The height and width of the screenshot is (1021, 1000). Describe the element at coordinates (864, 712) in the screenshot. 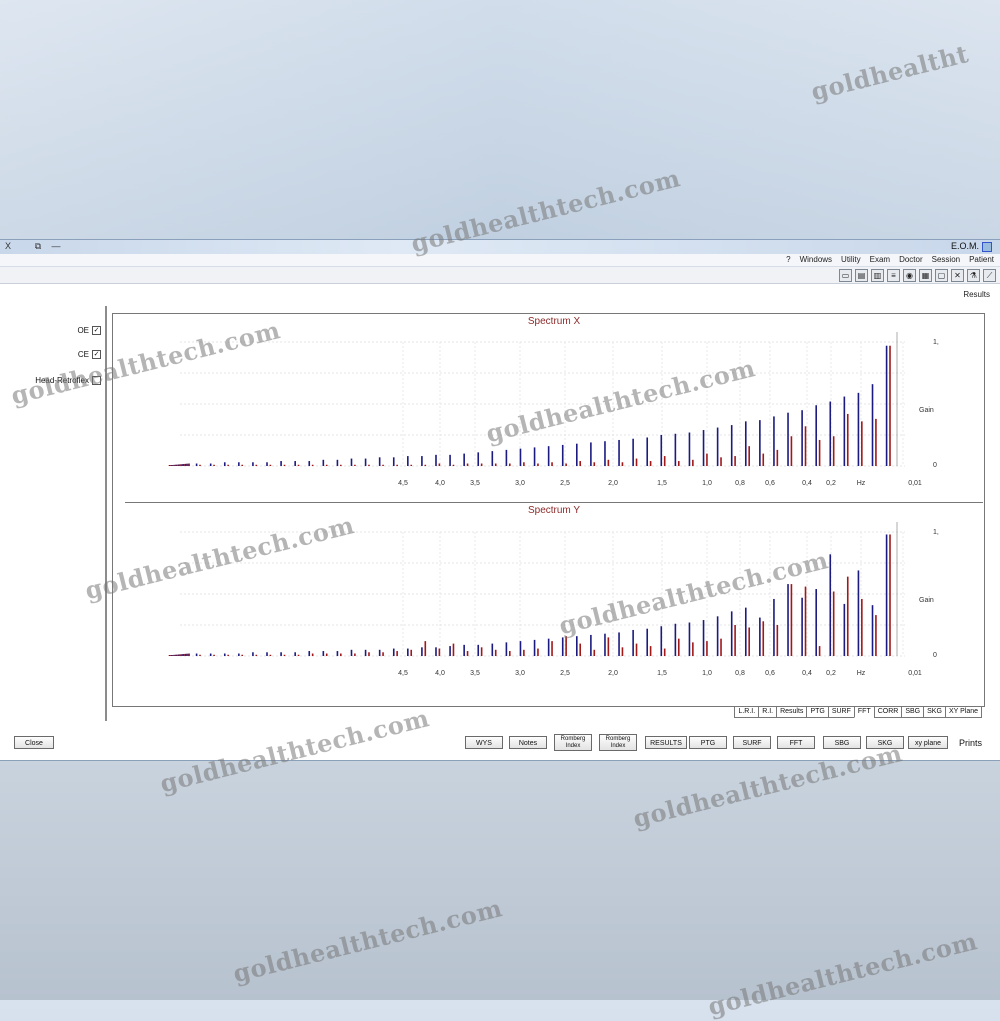

I see `tab-fft: FFT` at that location.